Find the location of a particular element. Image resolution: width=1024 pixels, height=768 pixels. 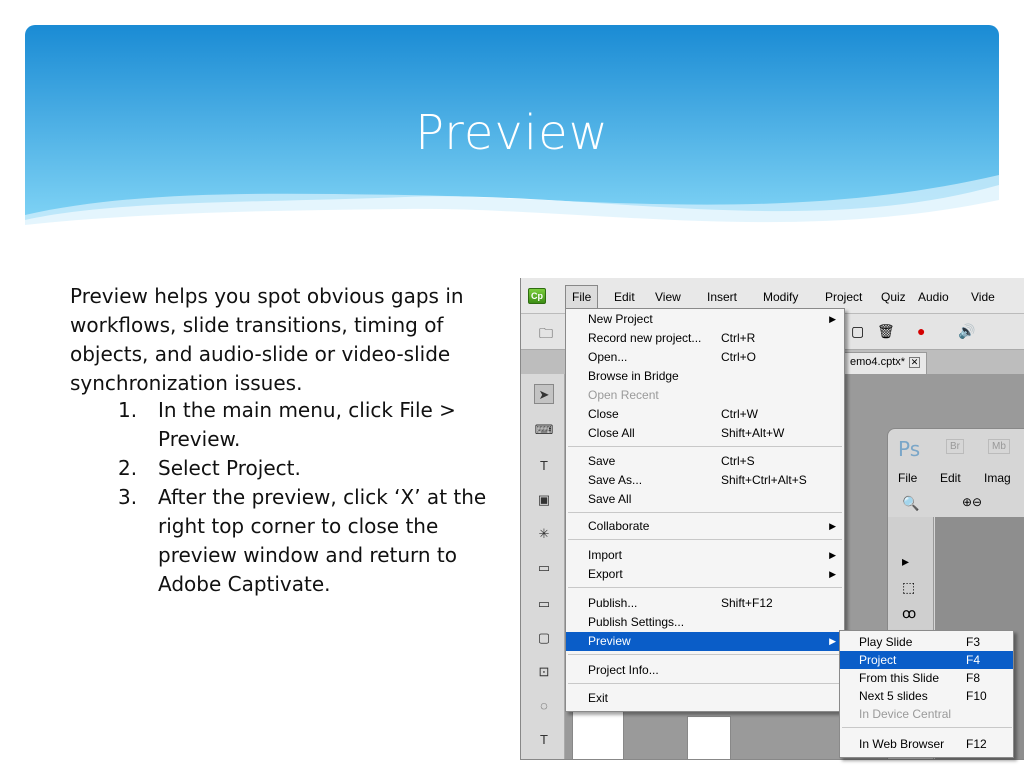

new-slide-icon: ▢ is located at coordinates (857, 331).